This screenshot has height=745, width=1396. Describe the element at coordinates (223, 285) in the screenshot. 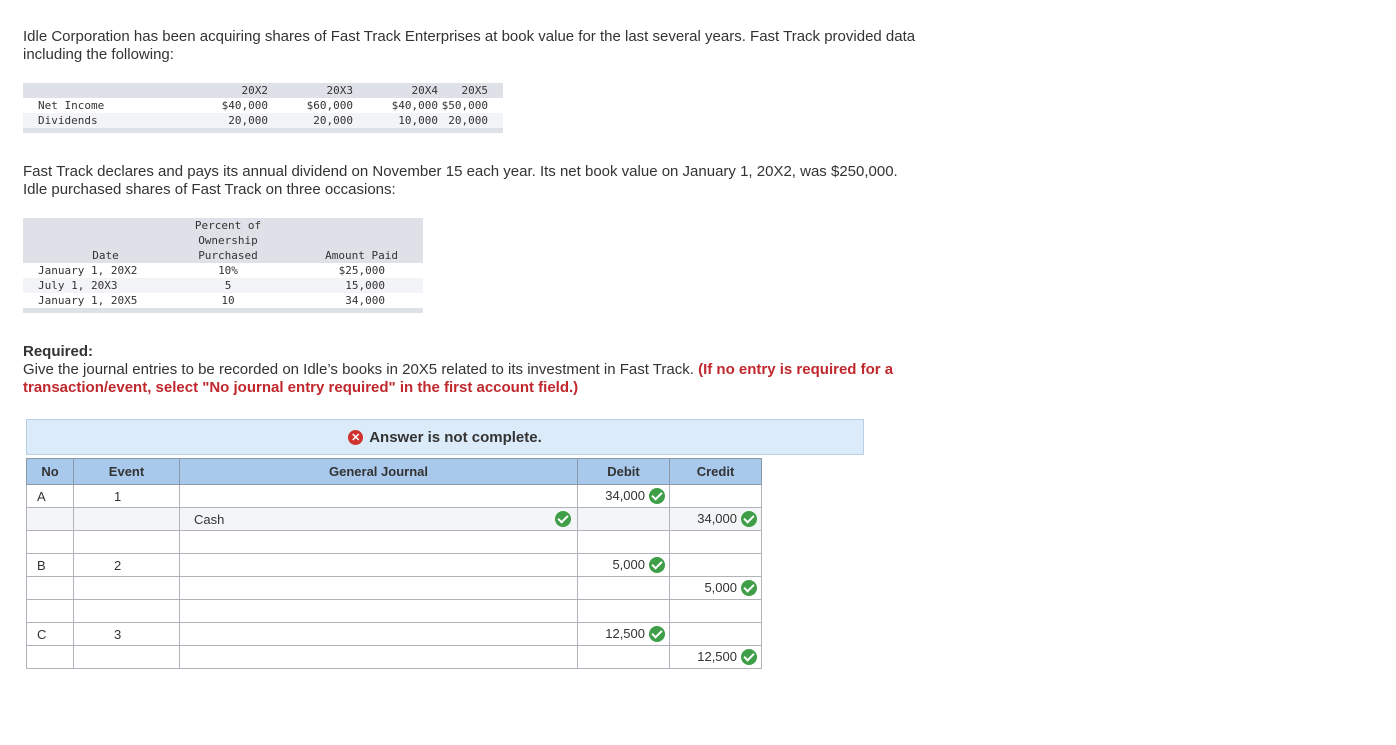

I see `table-row: July 1, 20X3 5 15,000` at that location.